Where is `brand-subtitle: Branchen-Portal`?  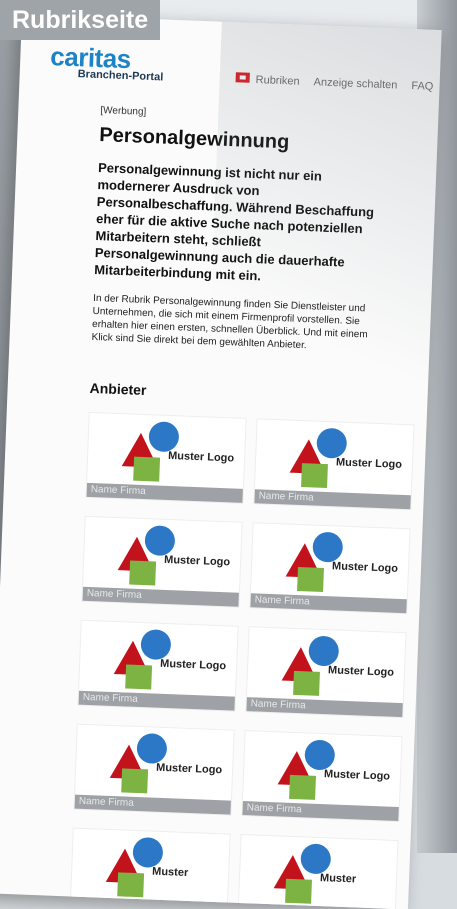 brand-subtitle: Branchen-Portal is located at coordinates (120, 76).